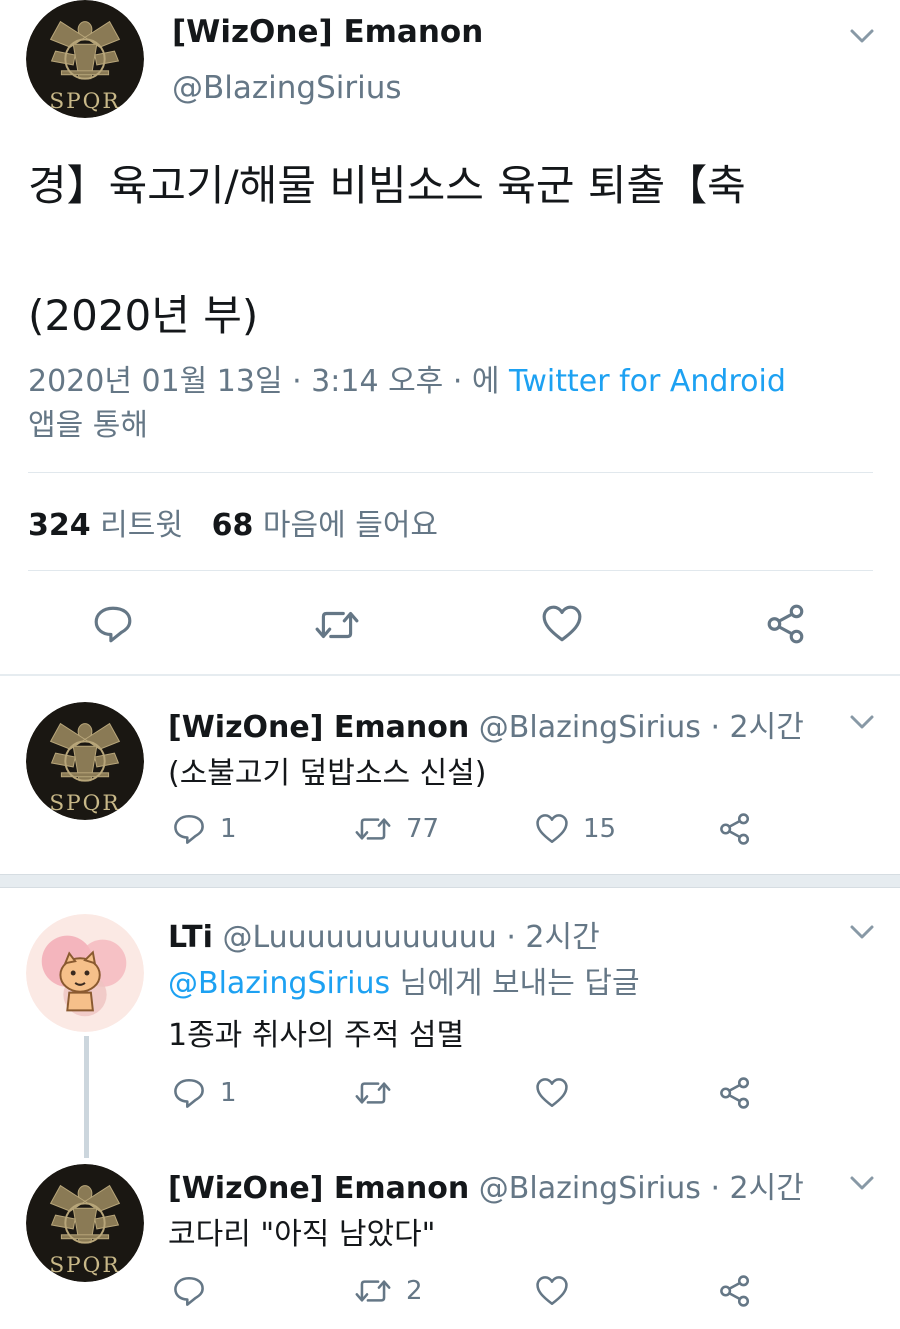 This screenshot has height=1329, width=900. Describe the element at coordinates (190, 937) in the screenshot. I see `reply-author-name: LTi` at that location.